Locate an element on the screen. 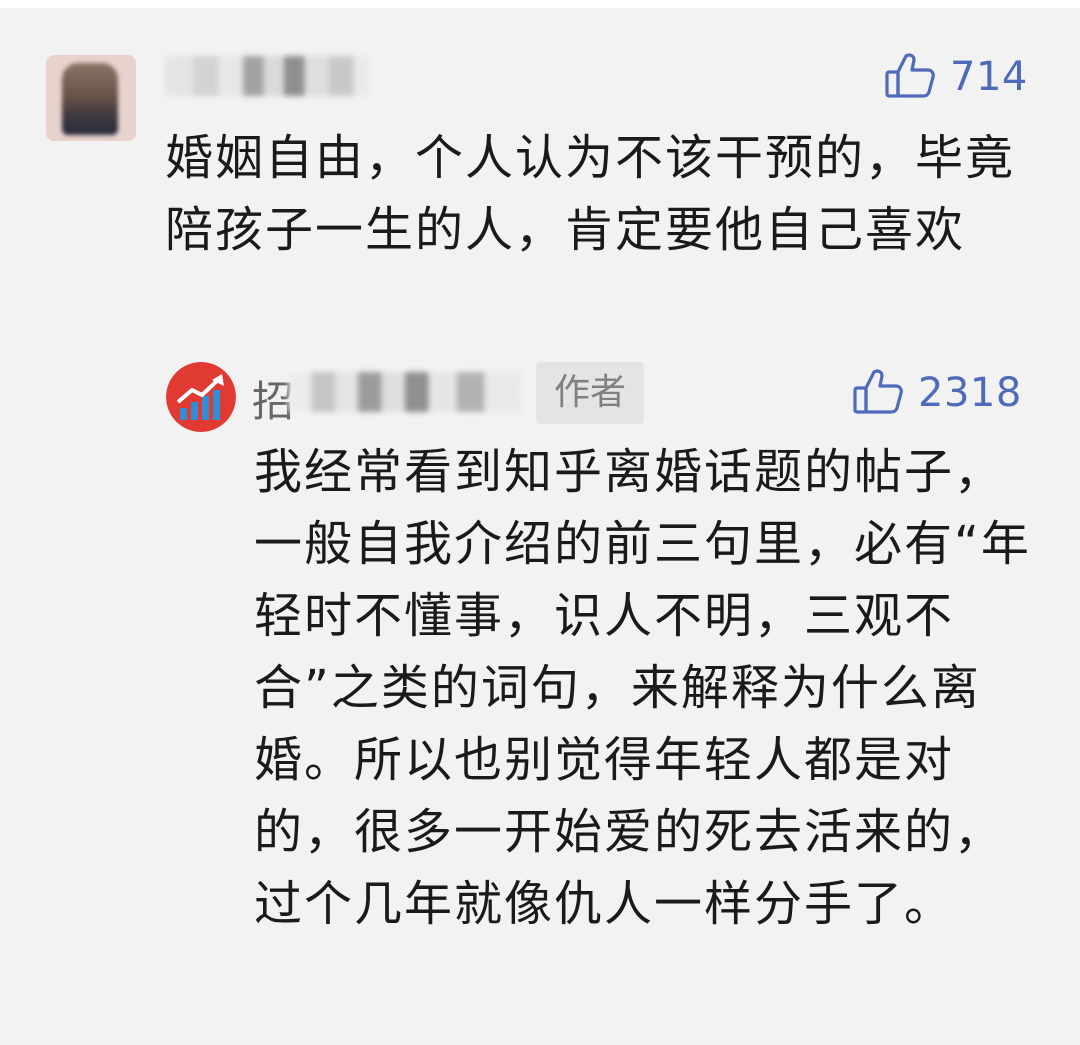 This screenshot has height=1045, width=1080. avatar is located at coordinates (91, 98).